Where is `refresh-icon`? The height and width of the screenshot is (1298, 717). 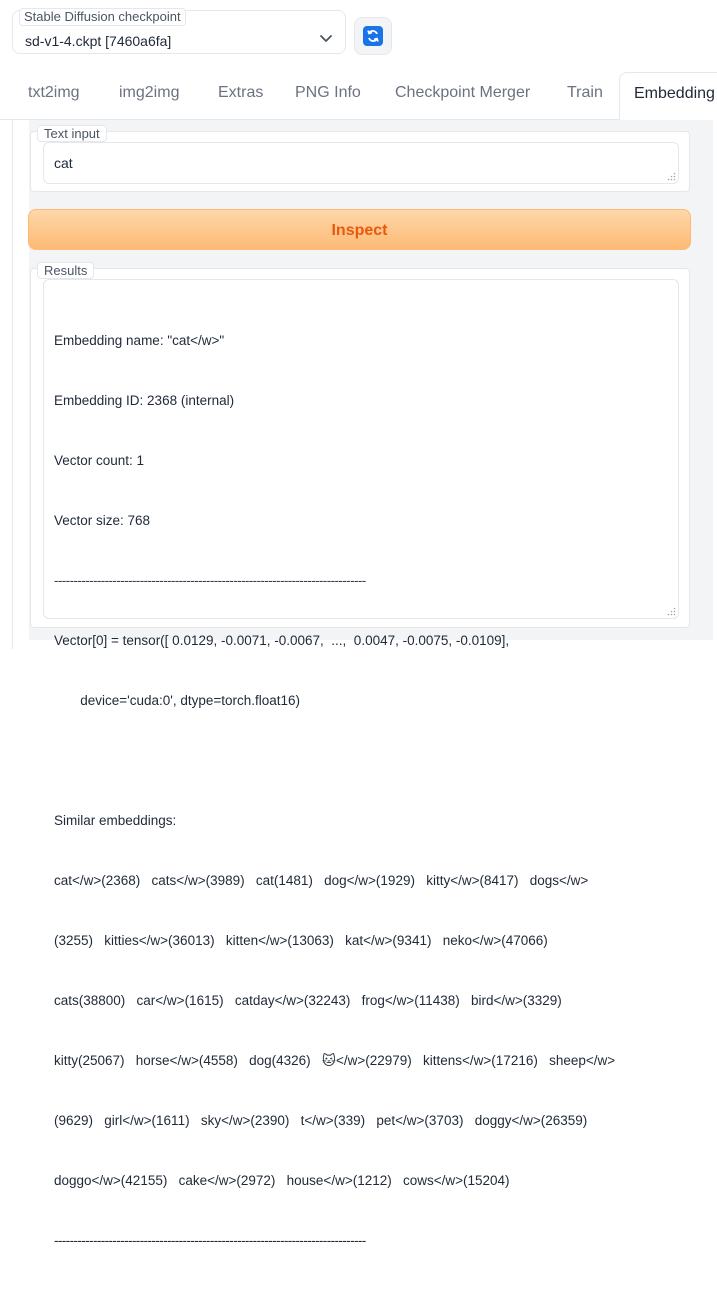 refresh-icon is located at coordinates (373, 36).